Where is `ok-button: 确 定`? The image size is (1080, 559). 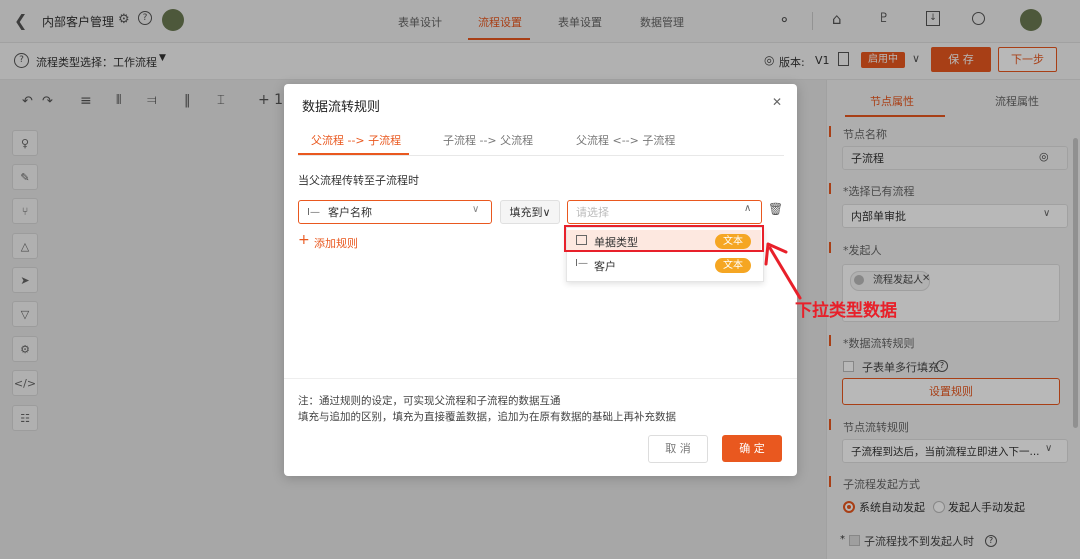
ok-button: 确 定 is located at coordinates (752, 448).